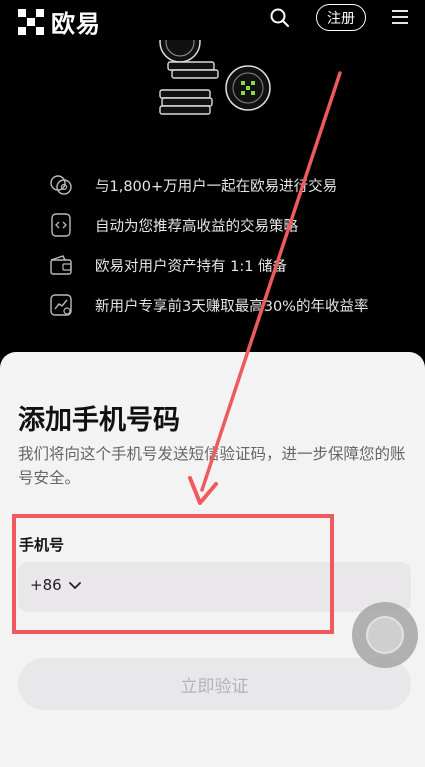 This screenshot has width=425, height=767. Describe the element at coordinates (341, 17) in the screenshot. I see `signup-button: 注册` at that location.